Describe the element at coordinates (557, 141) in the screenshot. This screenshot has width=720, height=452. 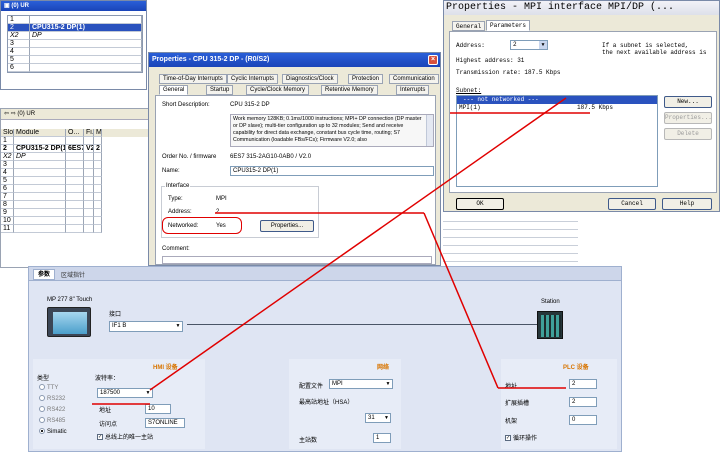
I see `subnet-list: --- not networked --- MPI(1) 187.5 Kbps` at that location.